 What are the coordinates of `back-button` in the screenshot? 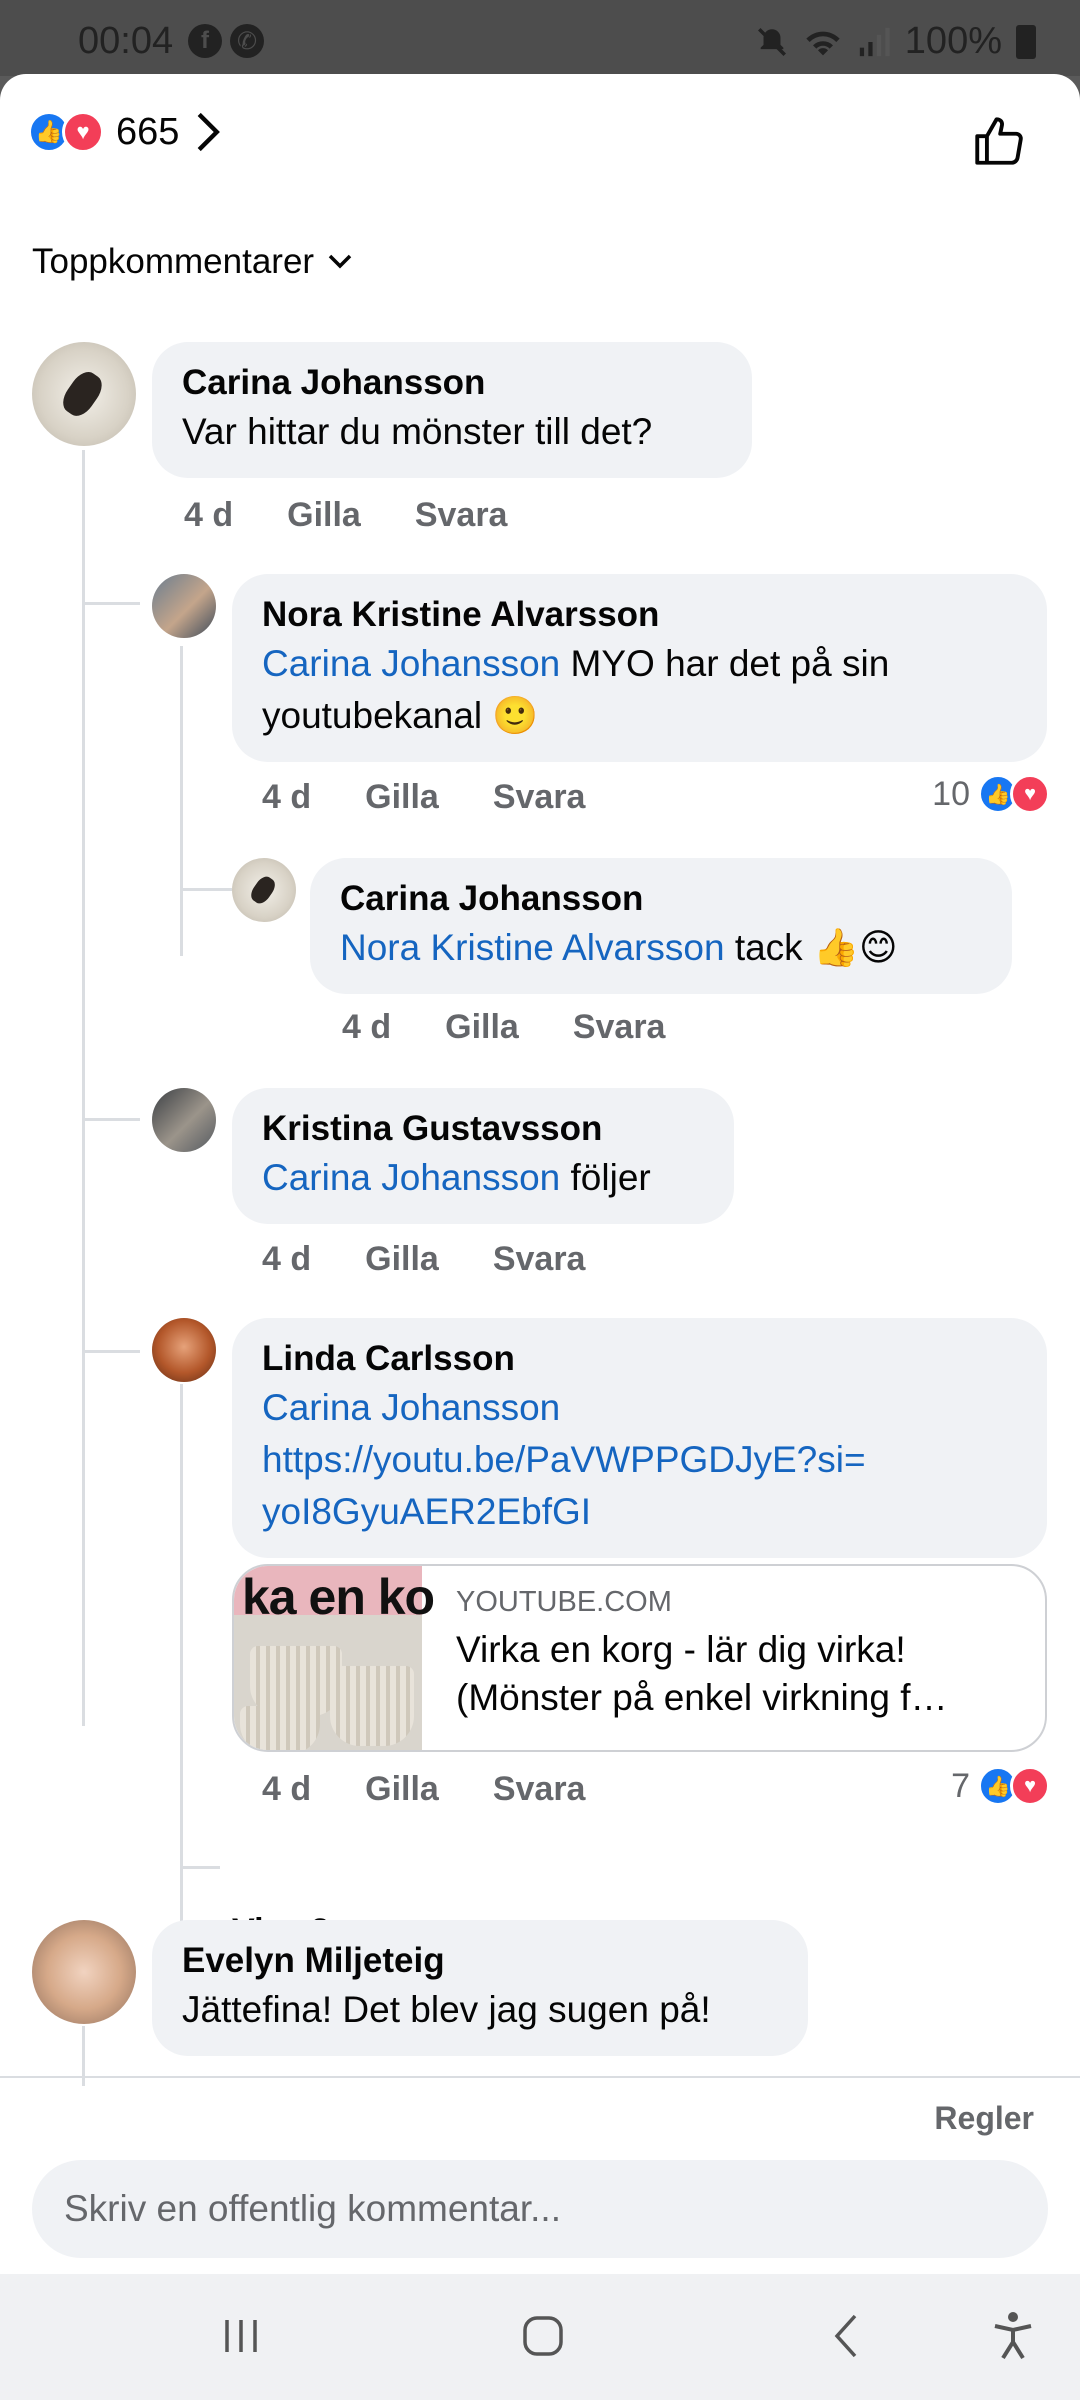 It's located at (847, 2336).